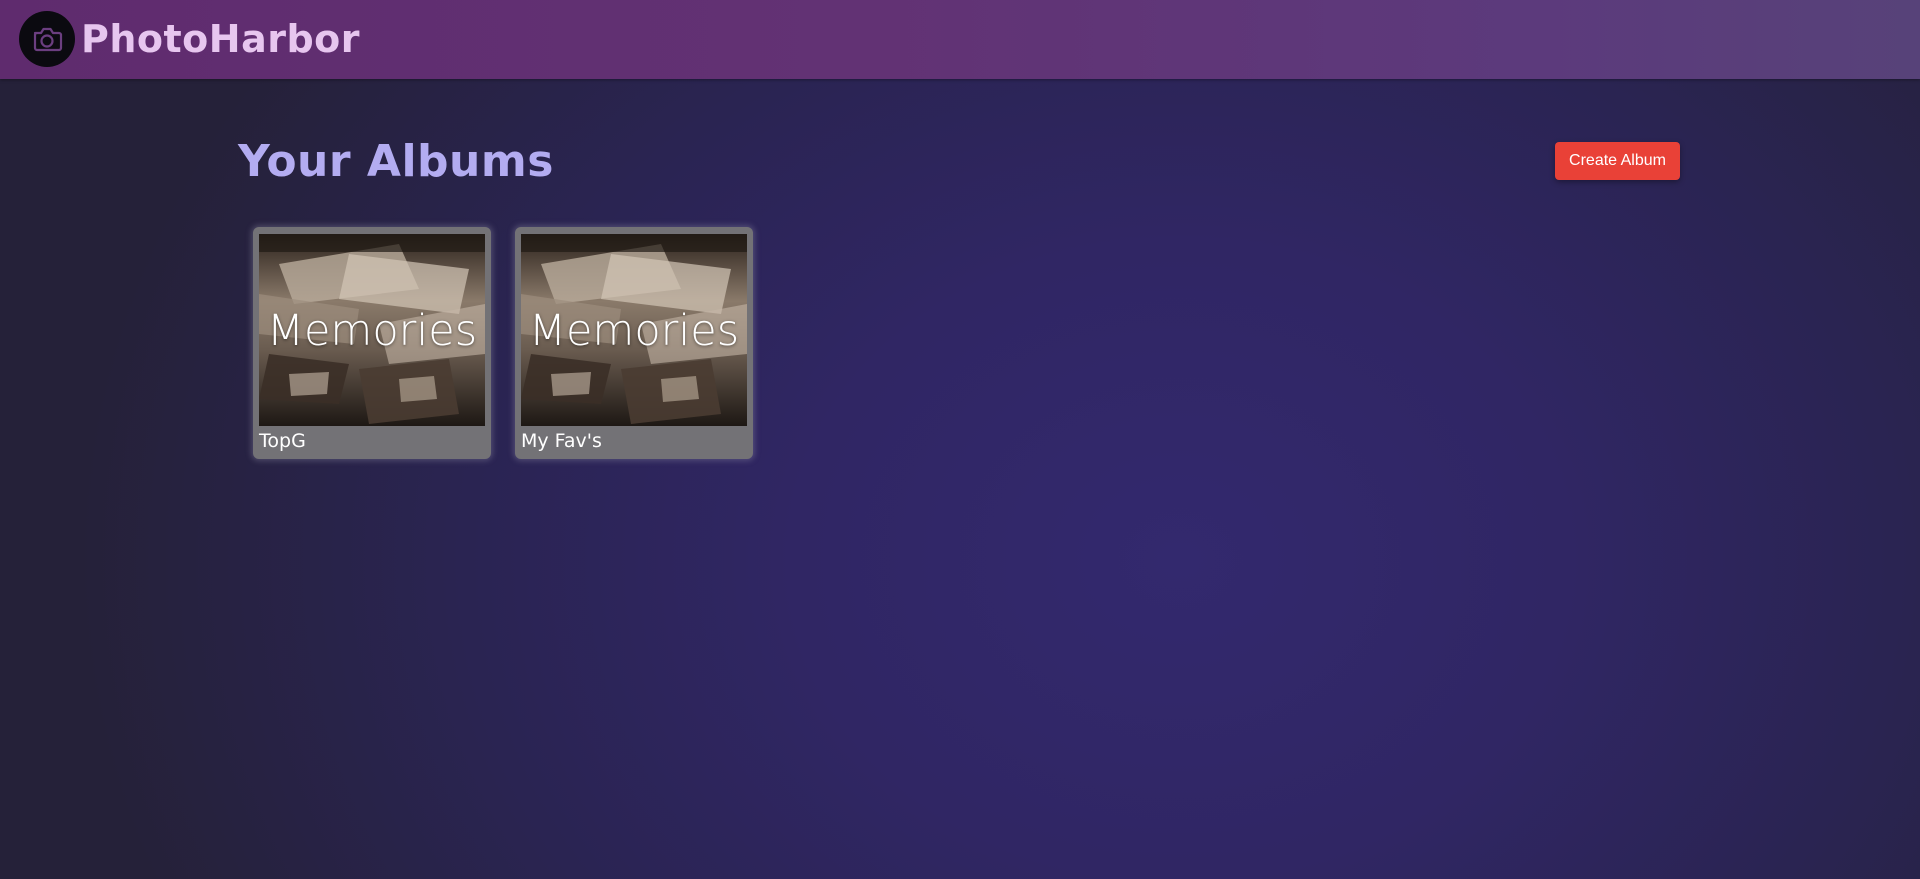  Describe the element at coordinates (47, 39) in the screenshot. I see `camera-icon` at that location.